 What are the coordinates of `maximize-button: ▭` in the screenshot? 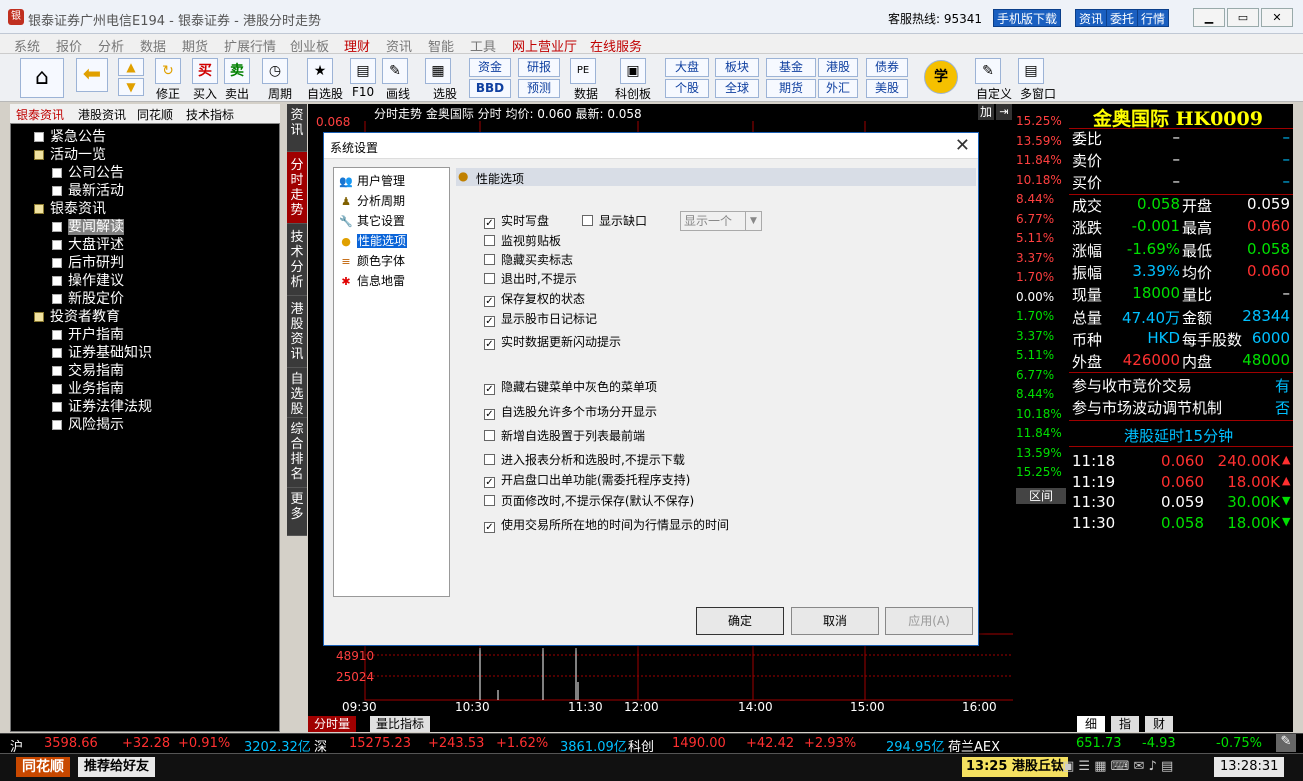 It's located at (1243, 17).